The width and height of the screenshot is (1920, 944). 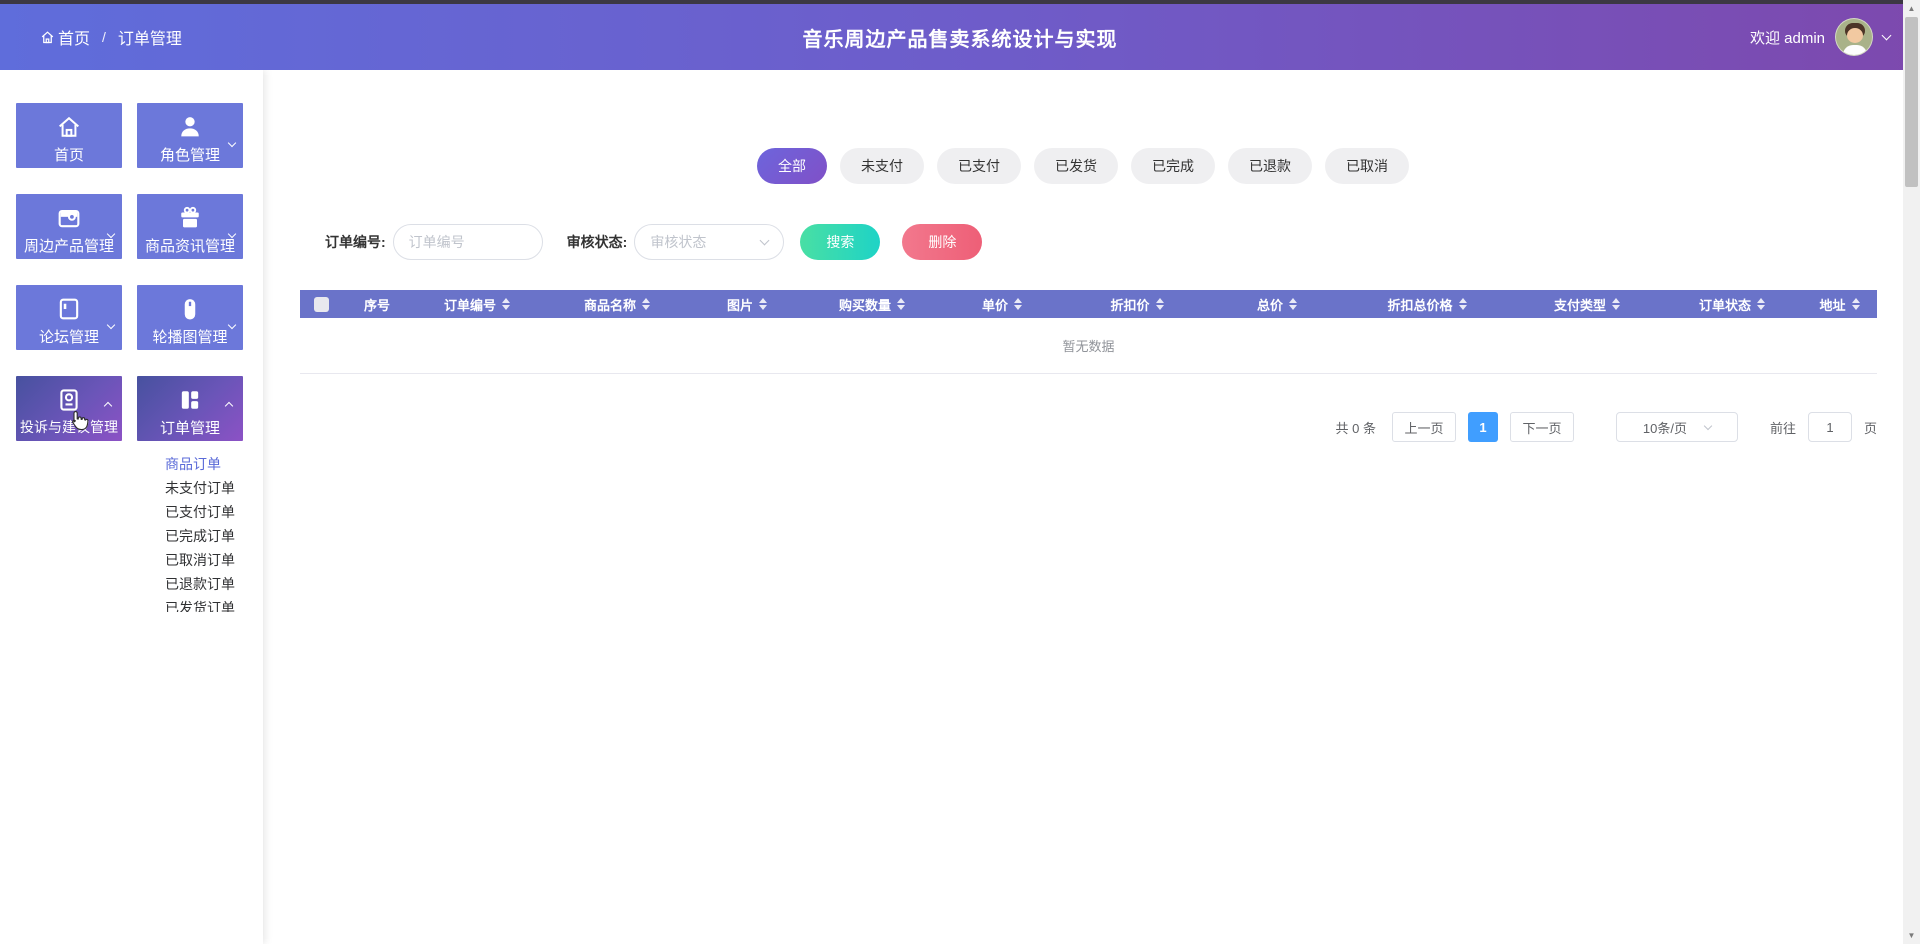 What do you see at coordinates (190, 309) in the screenshot?
I see `mouse-icon` at bounding box center [190, 309].